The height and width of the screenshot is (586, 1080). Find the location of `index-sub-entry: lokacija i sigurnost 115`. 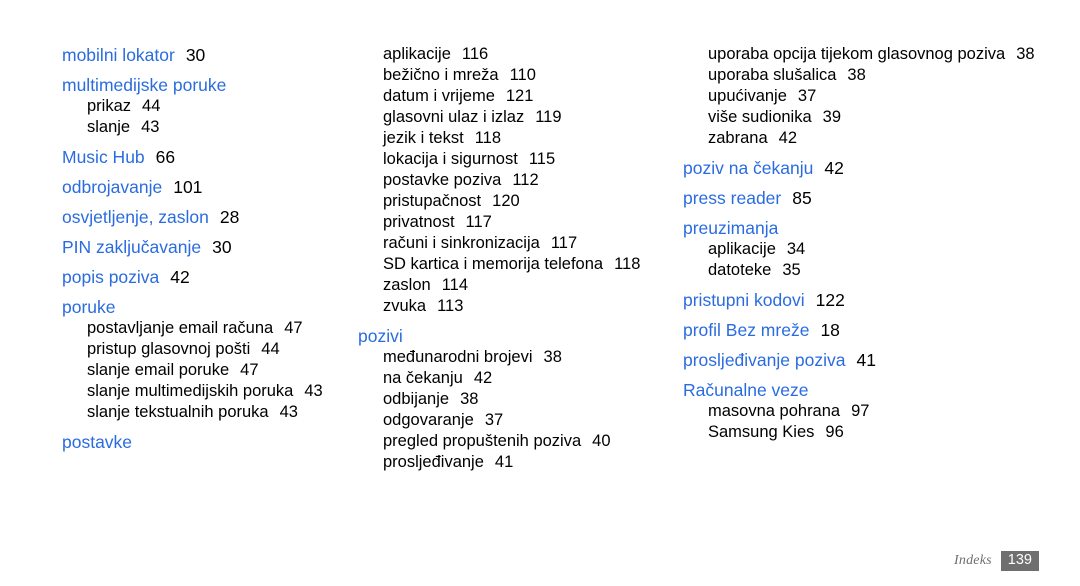

index-sub-entry: lokacija i sigurnost 115 is located at coordinates (516, 159).